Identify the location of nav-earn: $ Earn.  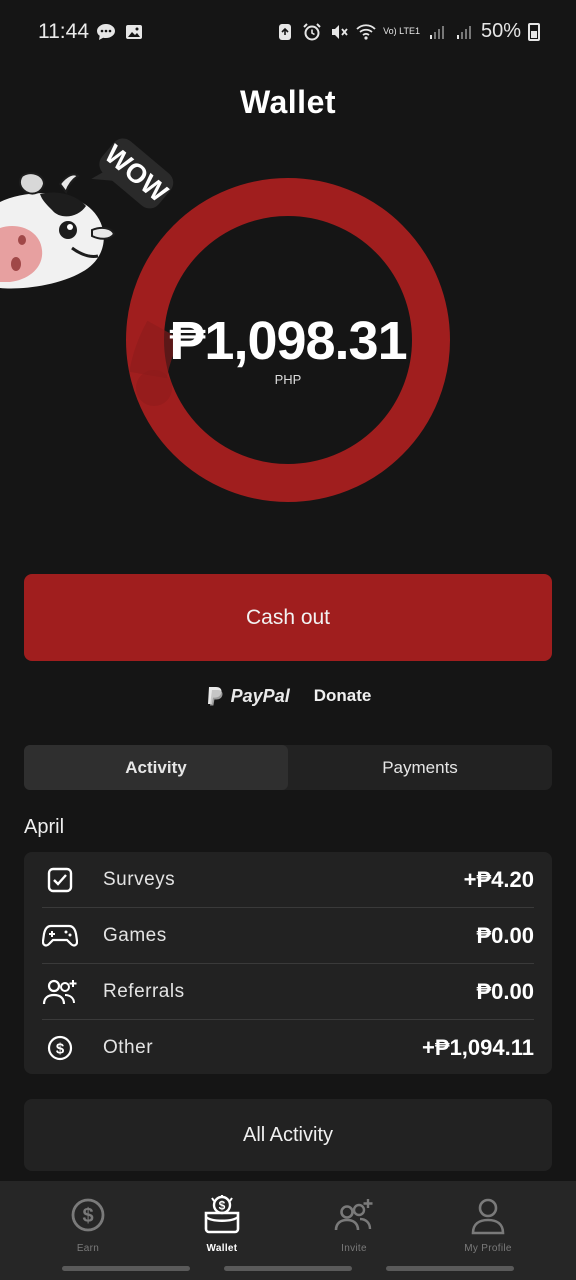
(88, 1226).